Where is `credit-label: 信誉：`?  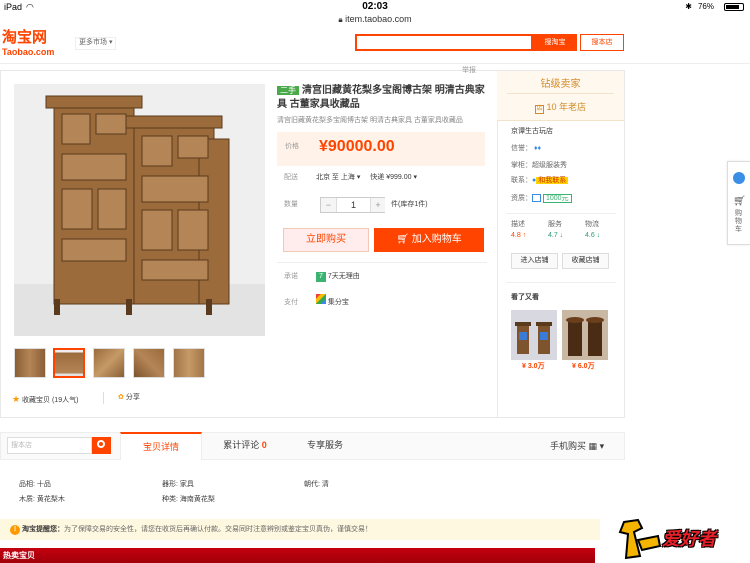 credit-label: 信誉： is located at coordinates (521, 148).